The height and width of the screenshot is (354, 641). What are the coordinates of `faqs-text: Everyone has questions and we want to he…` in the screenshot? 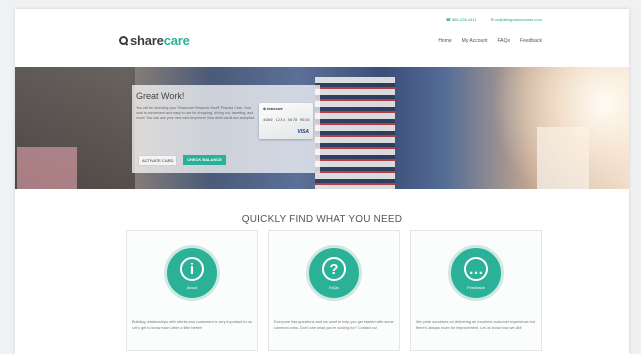 It's located at (334, 325).